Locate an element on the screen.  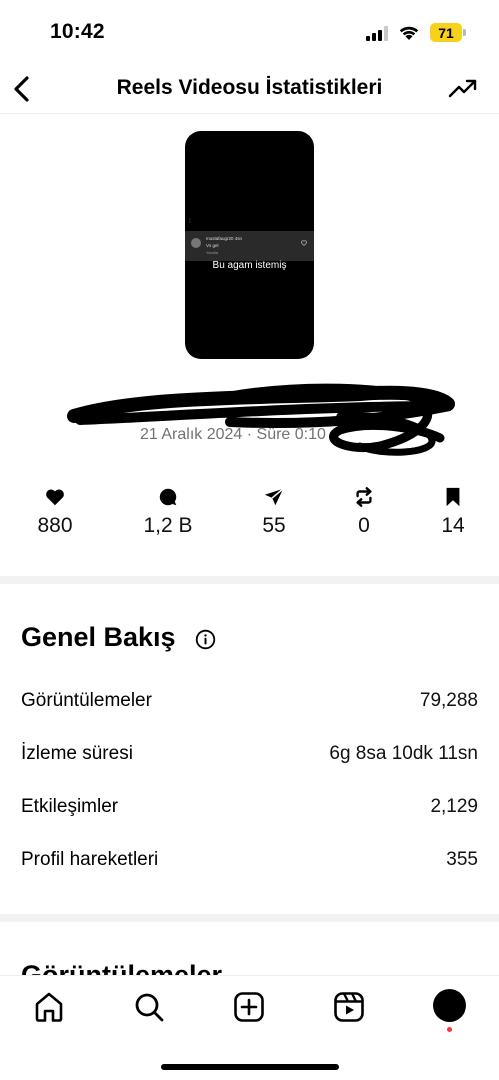
header: Reels Videosu İstatistikleri is located at coordinates (249, 90).